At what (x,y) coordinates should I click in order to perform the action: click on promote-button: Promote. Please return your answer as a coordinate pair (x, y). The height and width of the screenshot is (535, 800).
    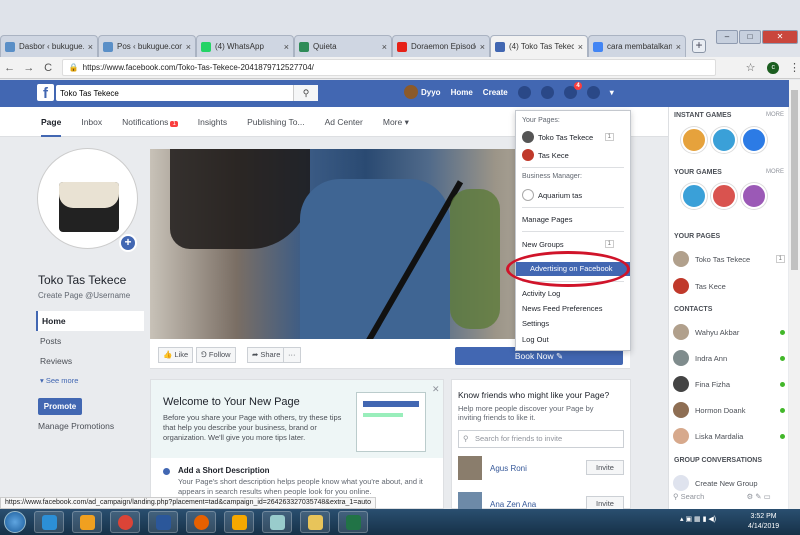
    Looking at the image, I should click on (60, 406).